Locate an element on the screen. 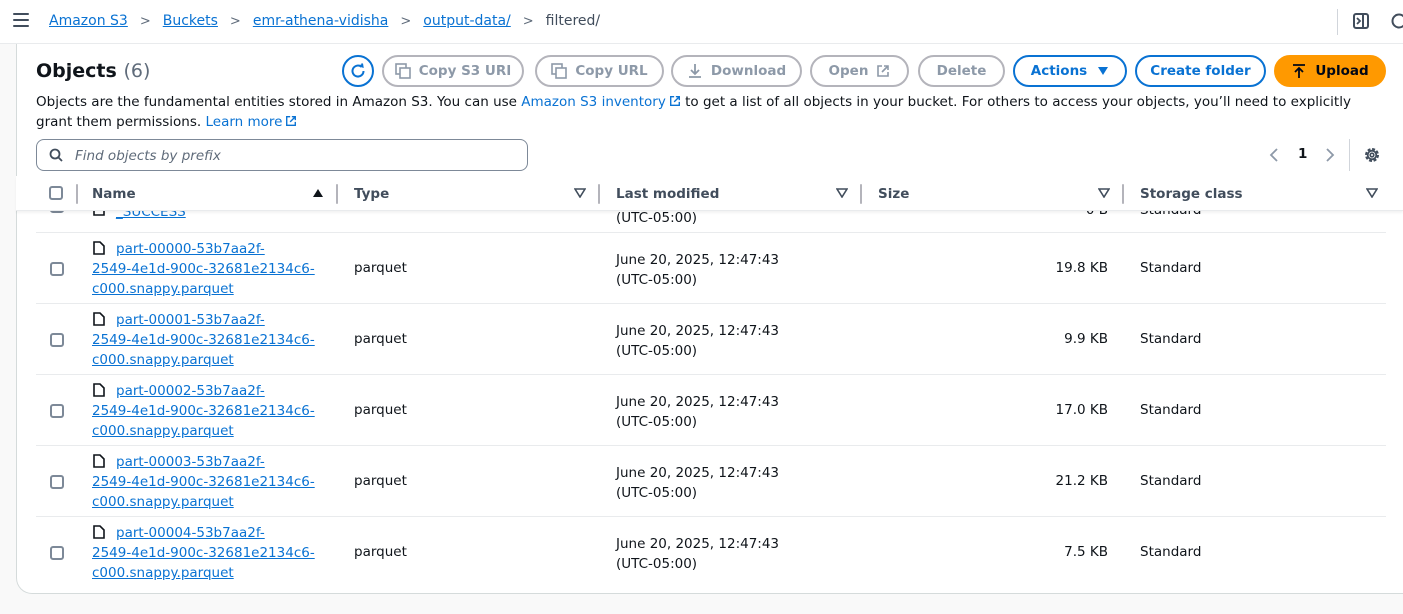 Image resolution: width=1403 pixels, height=614 pixels. chevron-left-icon is located at coordinates (1274, 155).